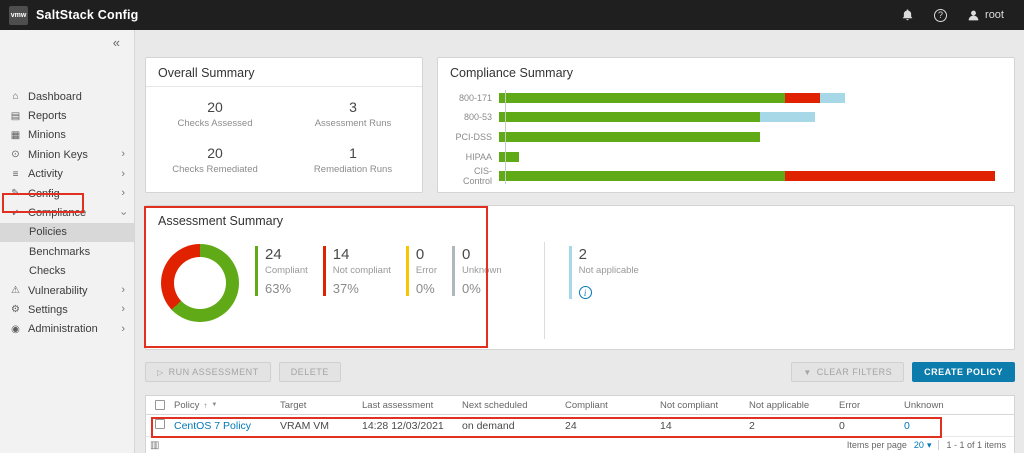 This screenshot has height=453, width=1024. What do you see at coordinates (67, 271) in the screenshot?
I see `sidebar-item-checks: Checks` at bounding box center [67, 271].